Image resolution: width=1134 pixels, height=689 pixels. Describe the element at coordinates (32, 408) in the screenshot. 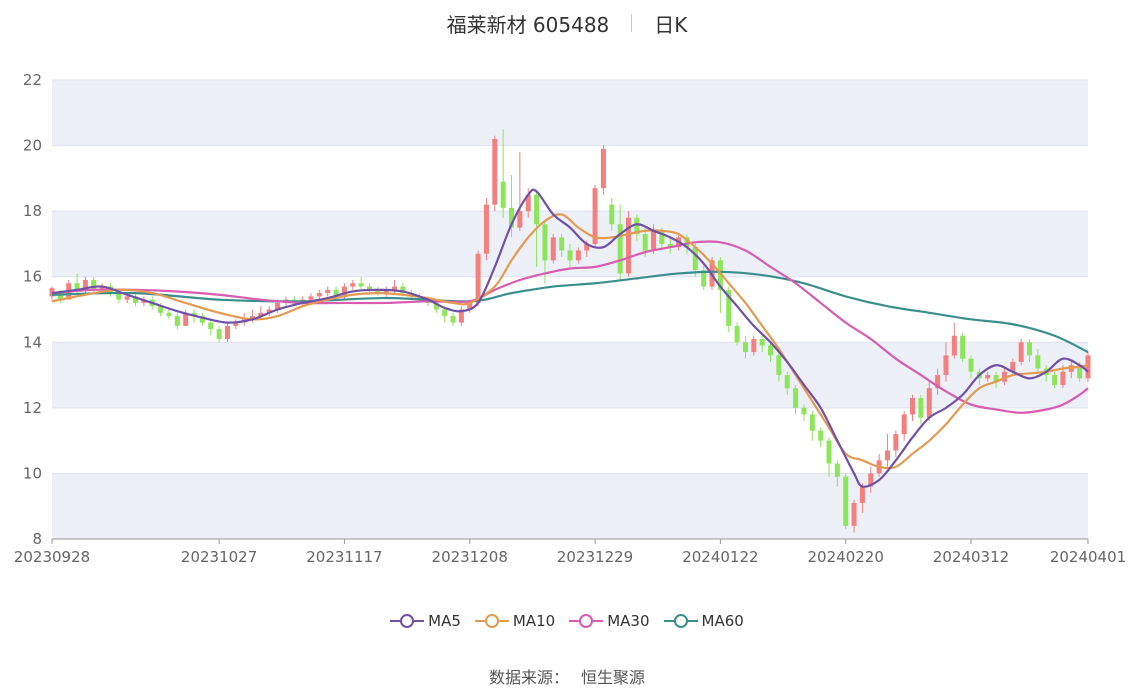

I see `y-tick-label: 12` at that location.